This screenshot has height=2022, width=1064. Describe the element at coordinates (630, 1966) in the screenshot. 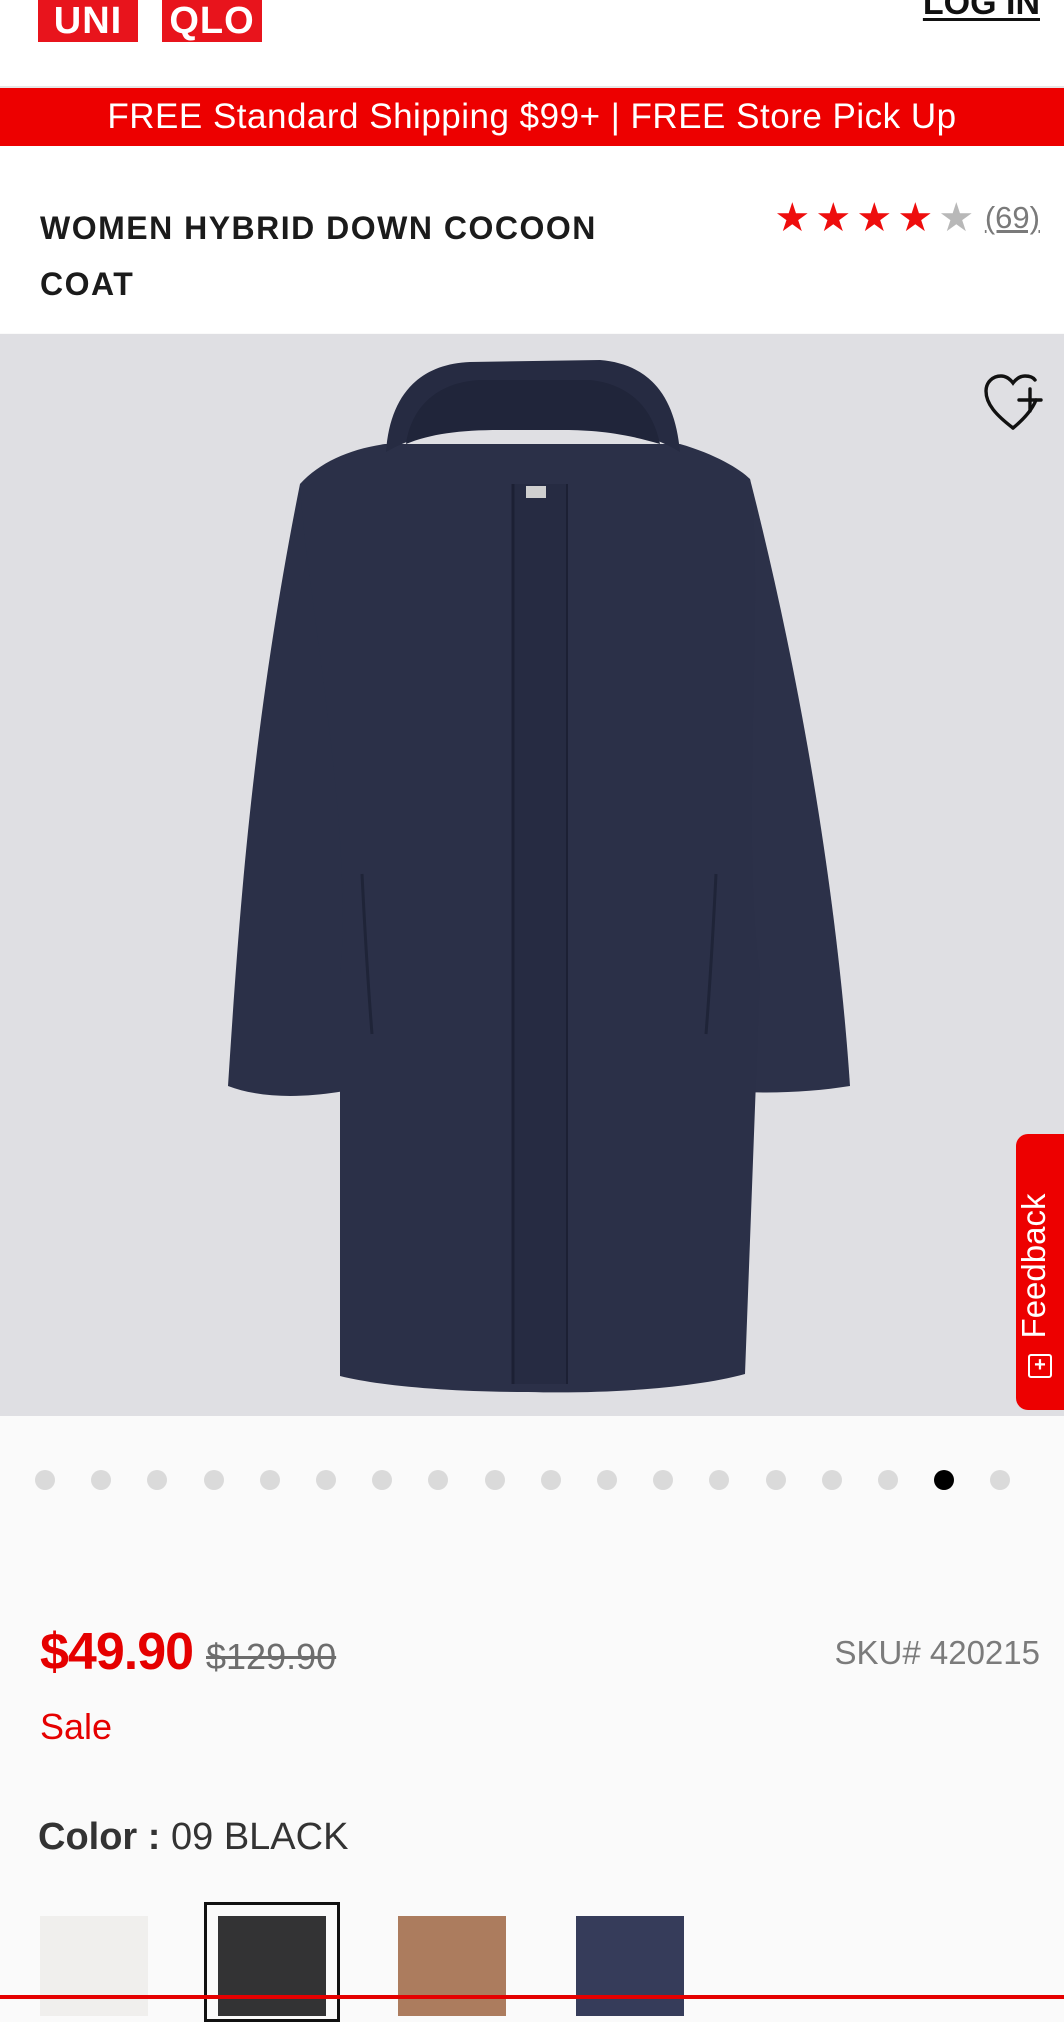

I see `color-swatch-navy` at that location.